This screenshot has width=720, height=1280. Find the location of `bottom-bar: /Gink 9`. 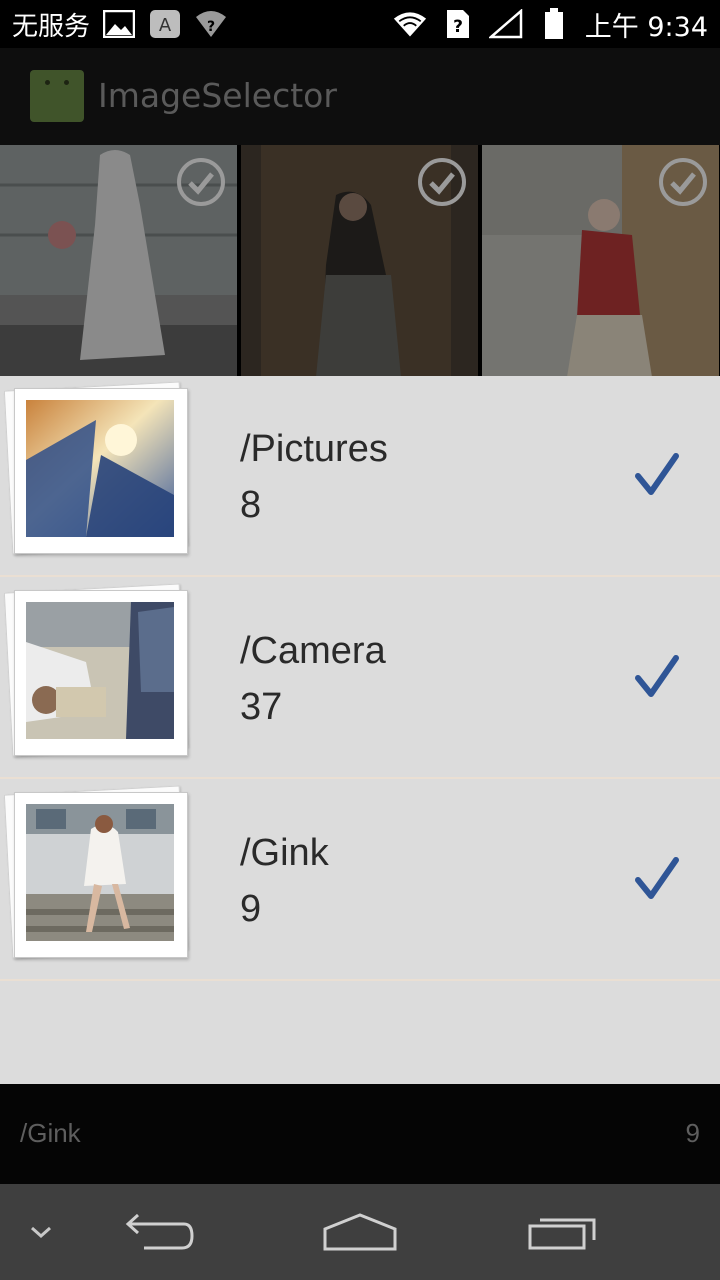

bottom-bar: /Gink 9 is located at coordinates (360, 1134).